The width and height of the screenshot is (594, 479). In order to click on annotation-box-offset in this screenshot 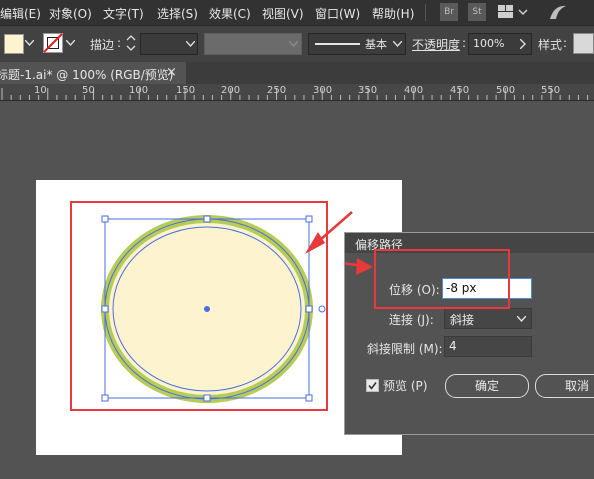, I will do `click(442, 279)`.